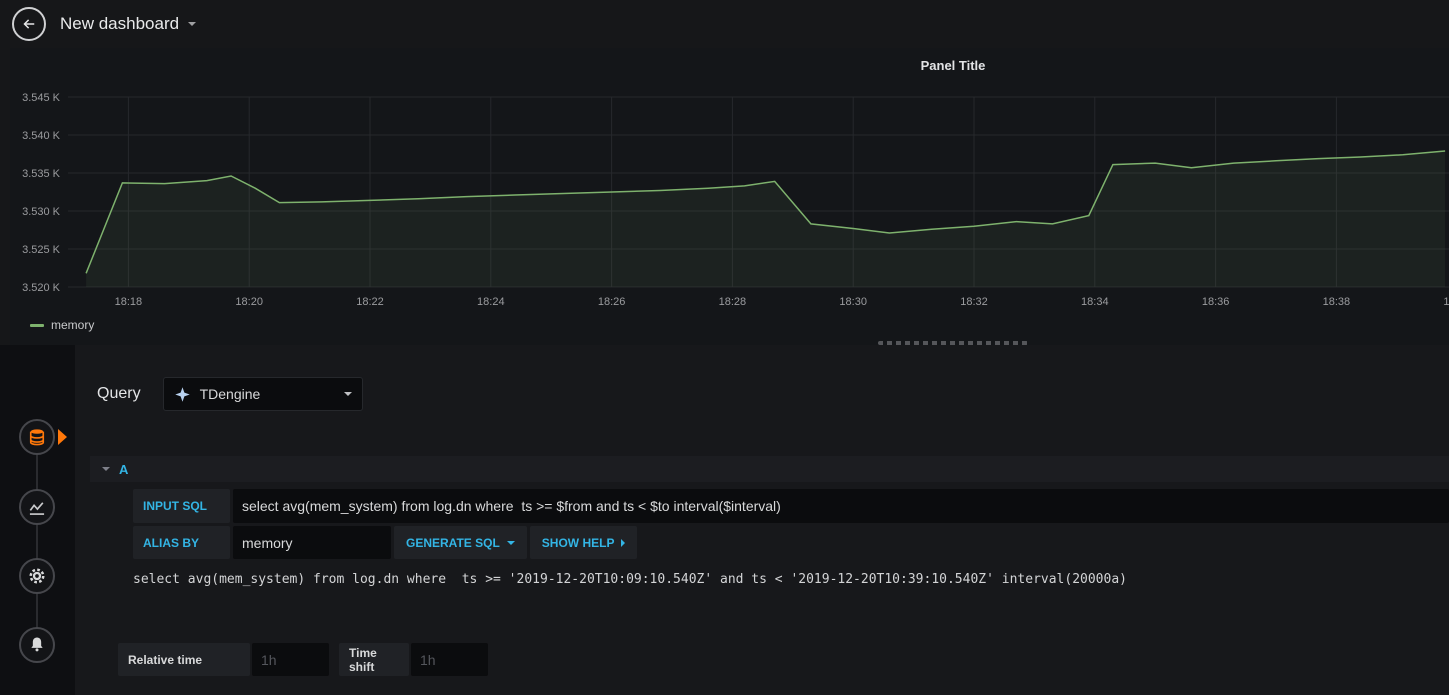 This screenshot has height=695, width=1449. I want to click on svg-text: 18:18, so click(129, 302).